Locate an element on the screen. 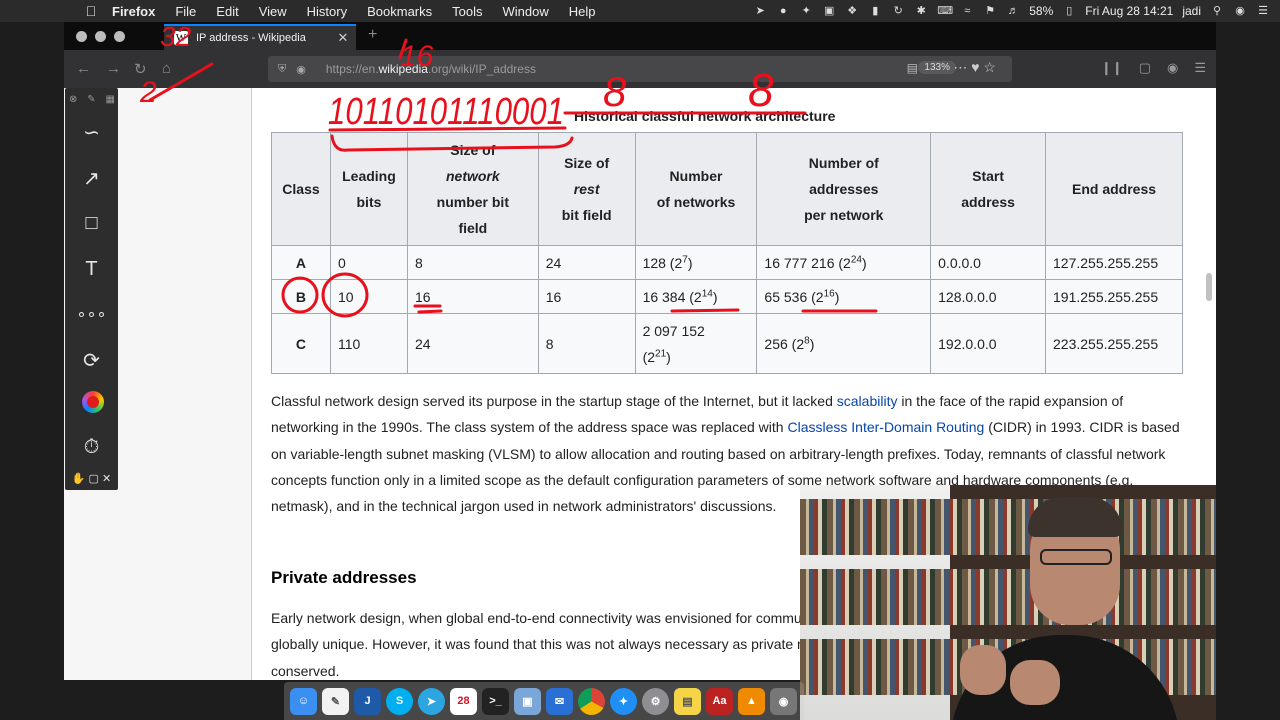 The image size is (1280, 720). bookshelf-middle is located at coordinates (1008, 590).